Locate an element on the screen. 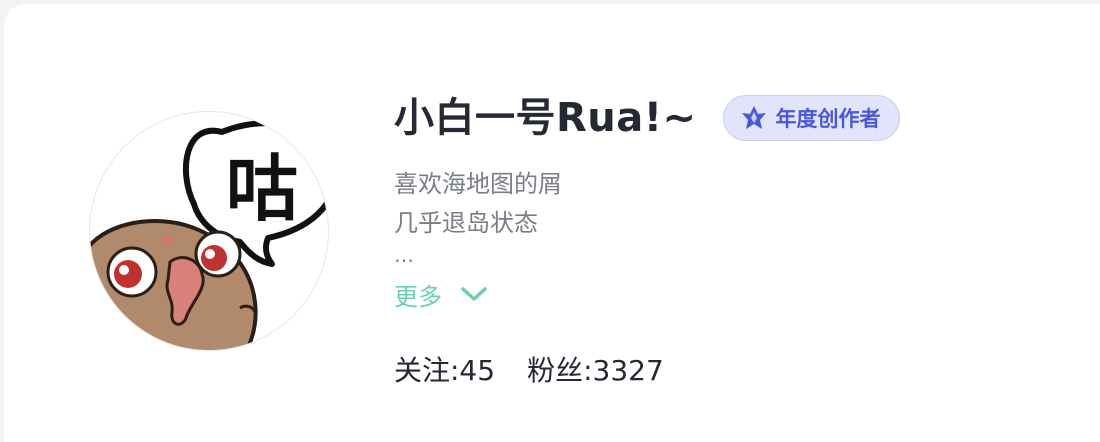 The width and height of the screenshot is (1100, 442). stats-row: 关注:45 粉丝:3327 is located at coordinates (529, 369).